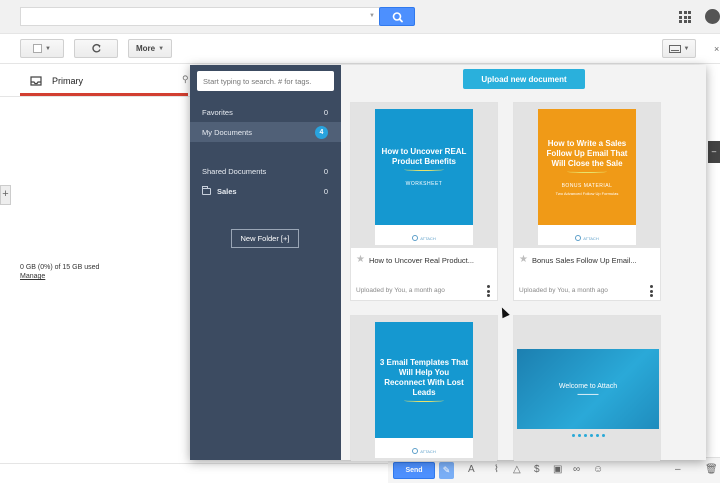 The height and width of the screenshot is (483, 720). I want to click on storage-usage-text: 0 GB (0%) of 15 GB used, so click(60, 267).